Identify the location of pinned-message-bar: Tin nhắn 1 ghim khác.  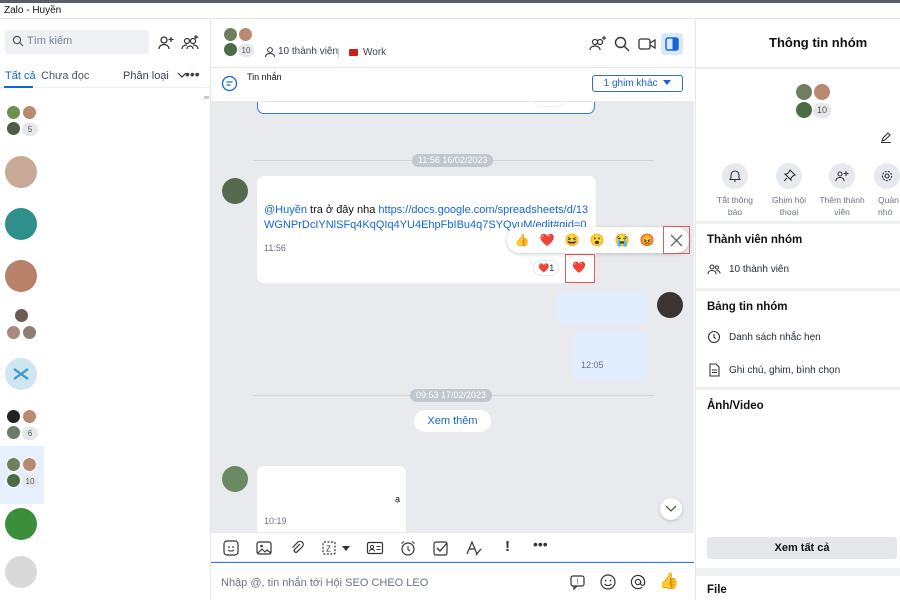
(452, 85).